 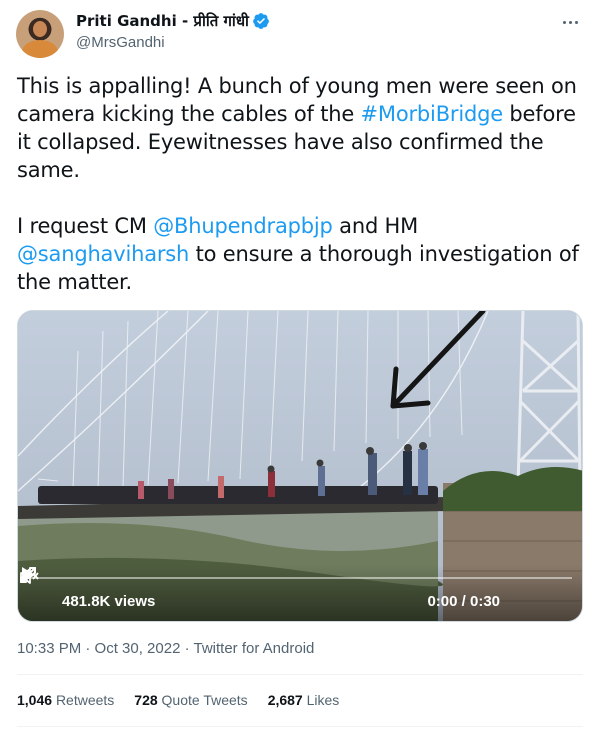 I want to click on tweet-source-app: Twitter for Android, so click(x=253, y=648).